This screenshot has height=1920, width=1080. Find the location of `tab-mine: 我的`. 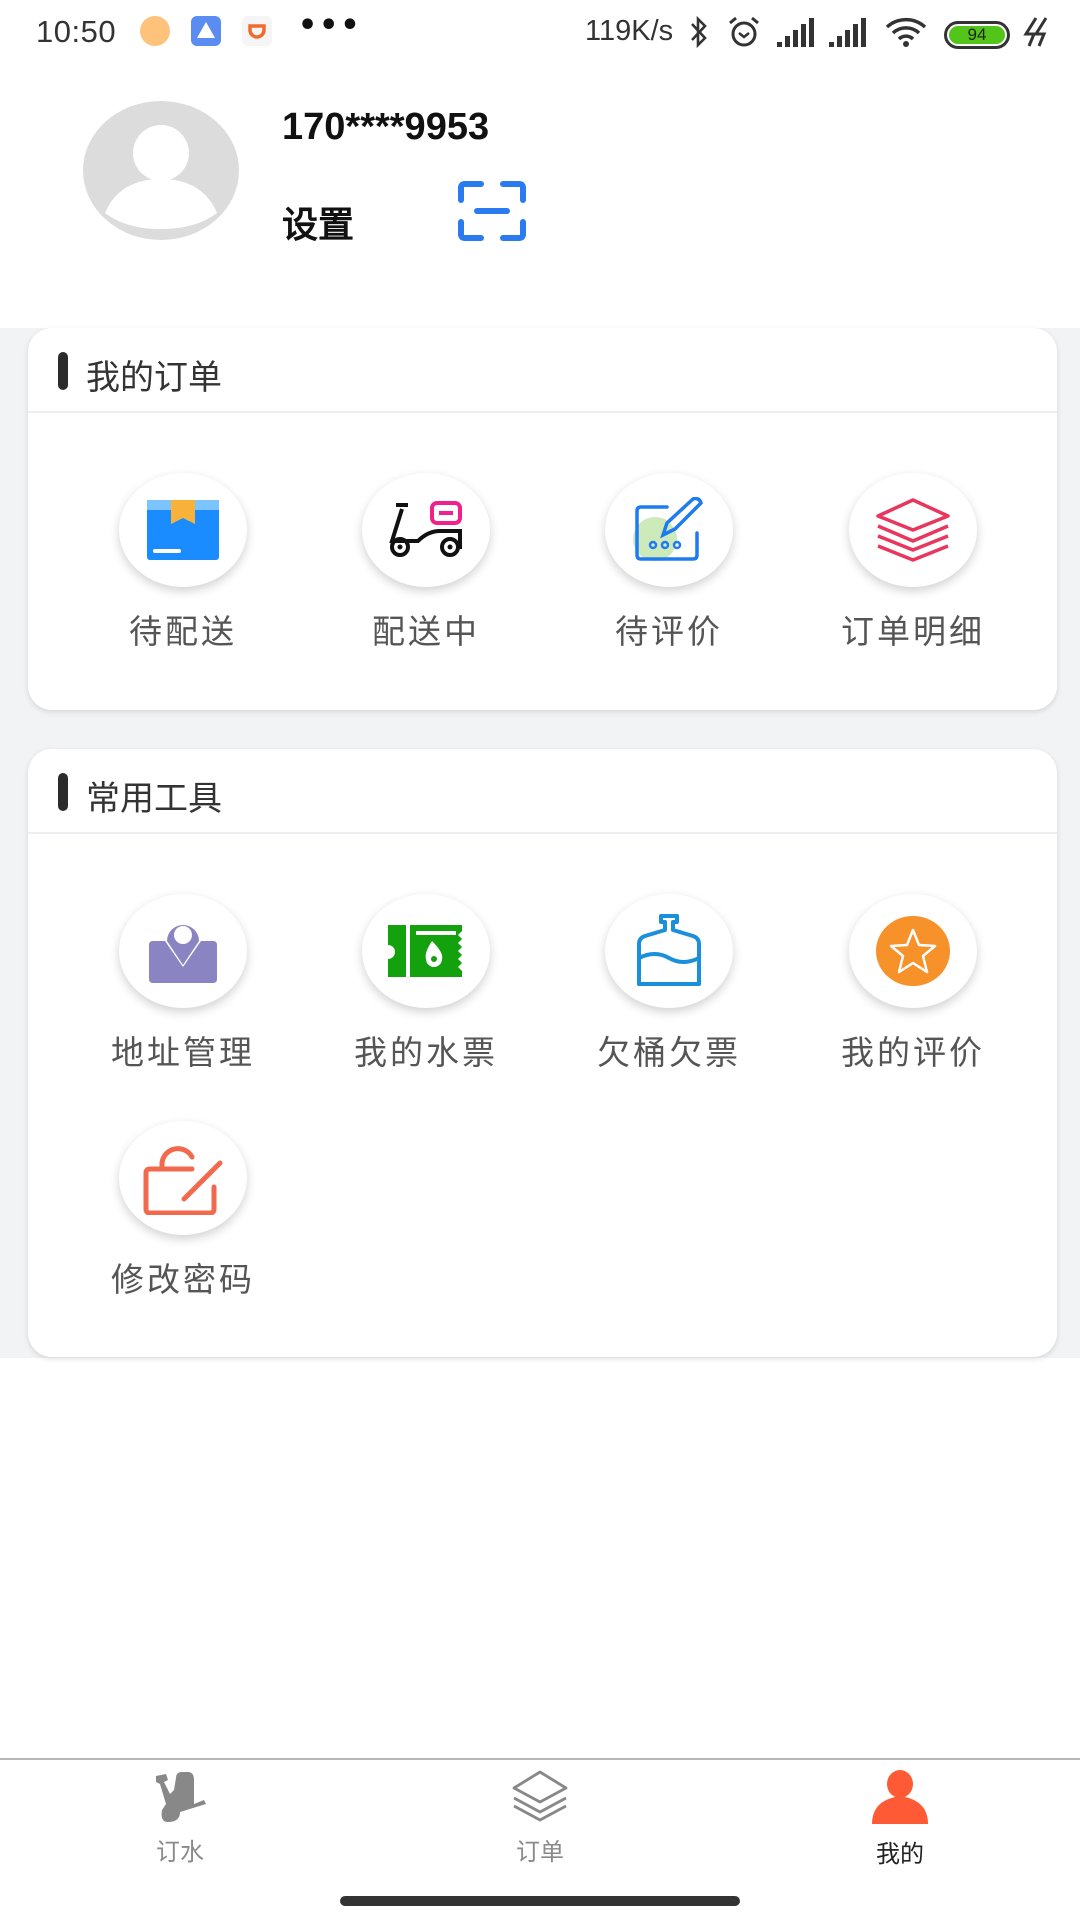

tab-mine: 我的 is located at coordinates (900, 1819).